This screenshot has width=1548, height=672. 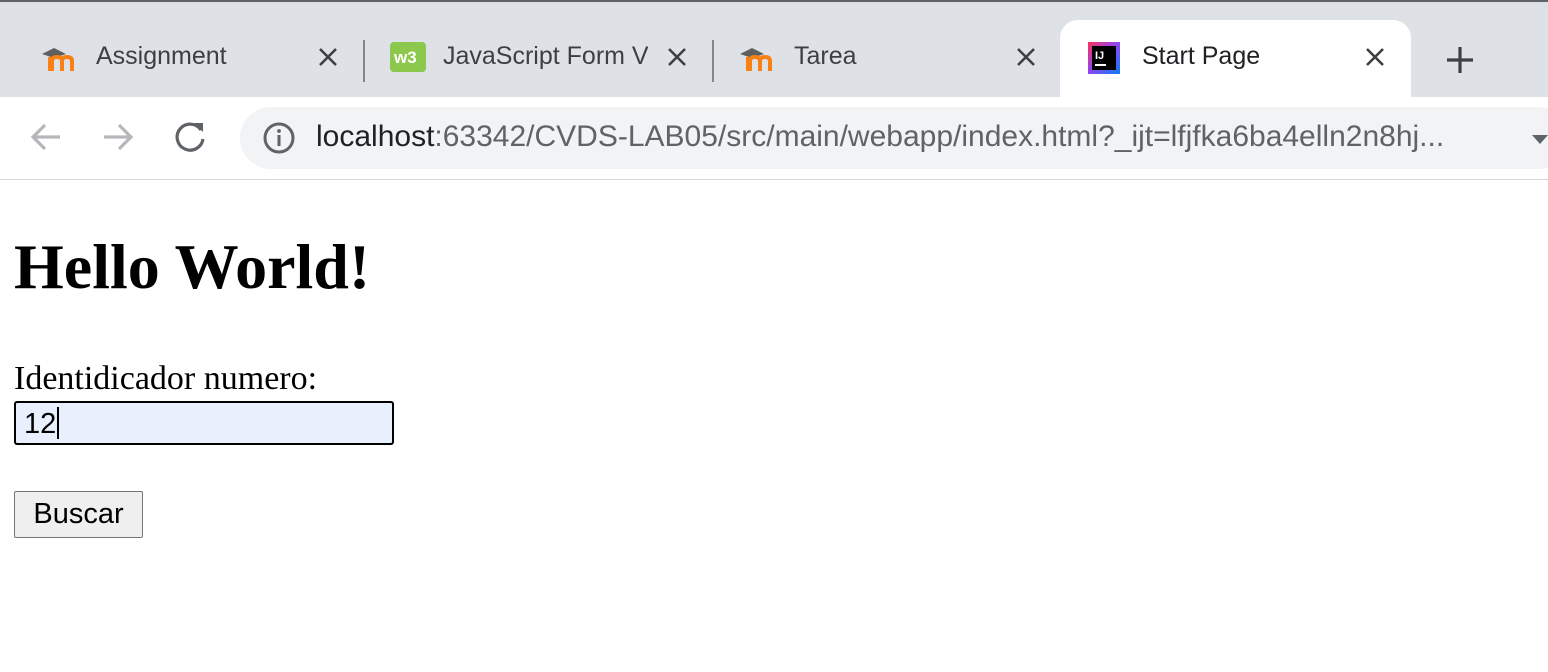 What do you see at coordinates (279, 138) in the screenshot?
I see `site-info-icon` at bounding box center [279, 138].